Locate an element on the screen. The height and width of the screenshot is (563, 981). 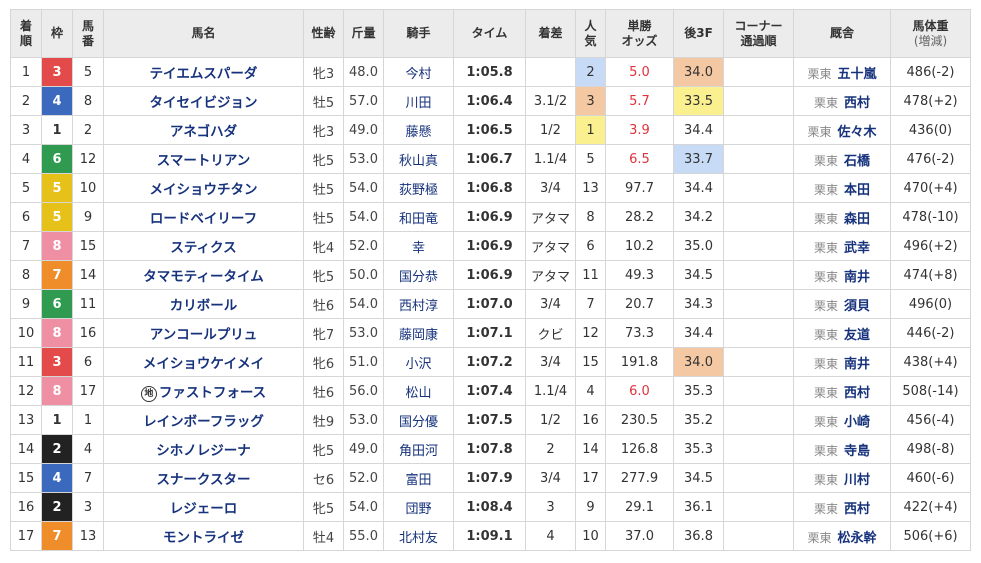
header-frame: 枠 is located at coordinates (57, 33).